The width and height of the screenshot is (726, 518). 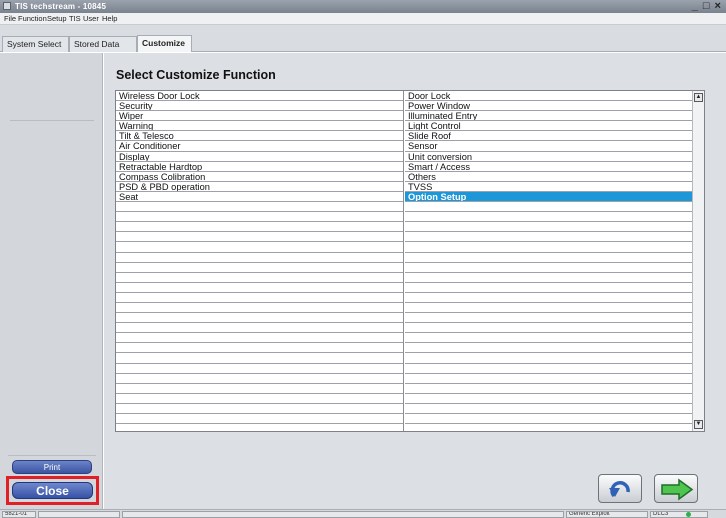 What do you see at coordinates (19, 514) in the screenshot?
I see `status-code: 5821-01` at bounding box center [19, 514].